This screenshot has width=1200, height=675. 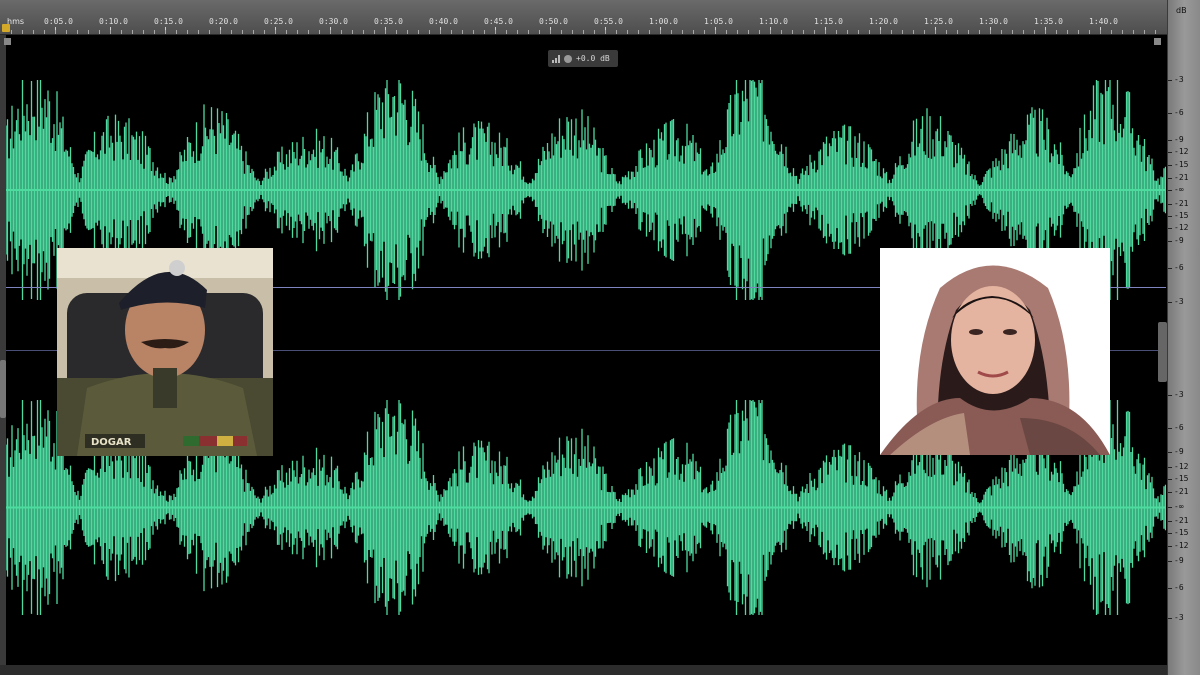 I want to click on zoom-handle-left-icon, so click(x=7, y=41).